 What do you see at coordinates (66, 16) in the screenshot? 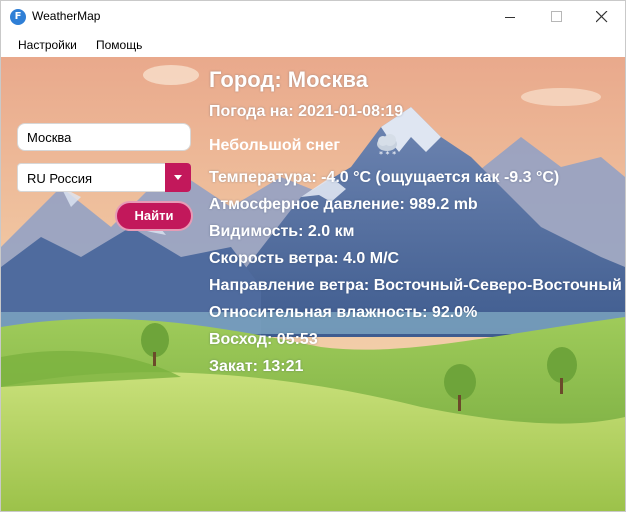
I see `window-title: WeatherMap` at bounding box center [66, 16].